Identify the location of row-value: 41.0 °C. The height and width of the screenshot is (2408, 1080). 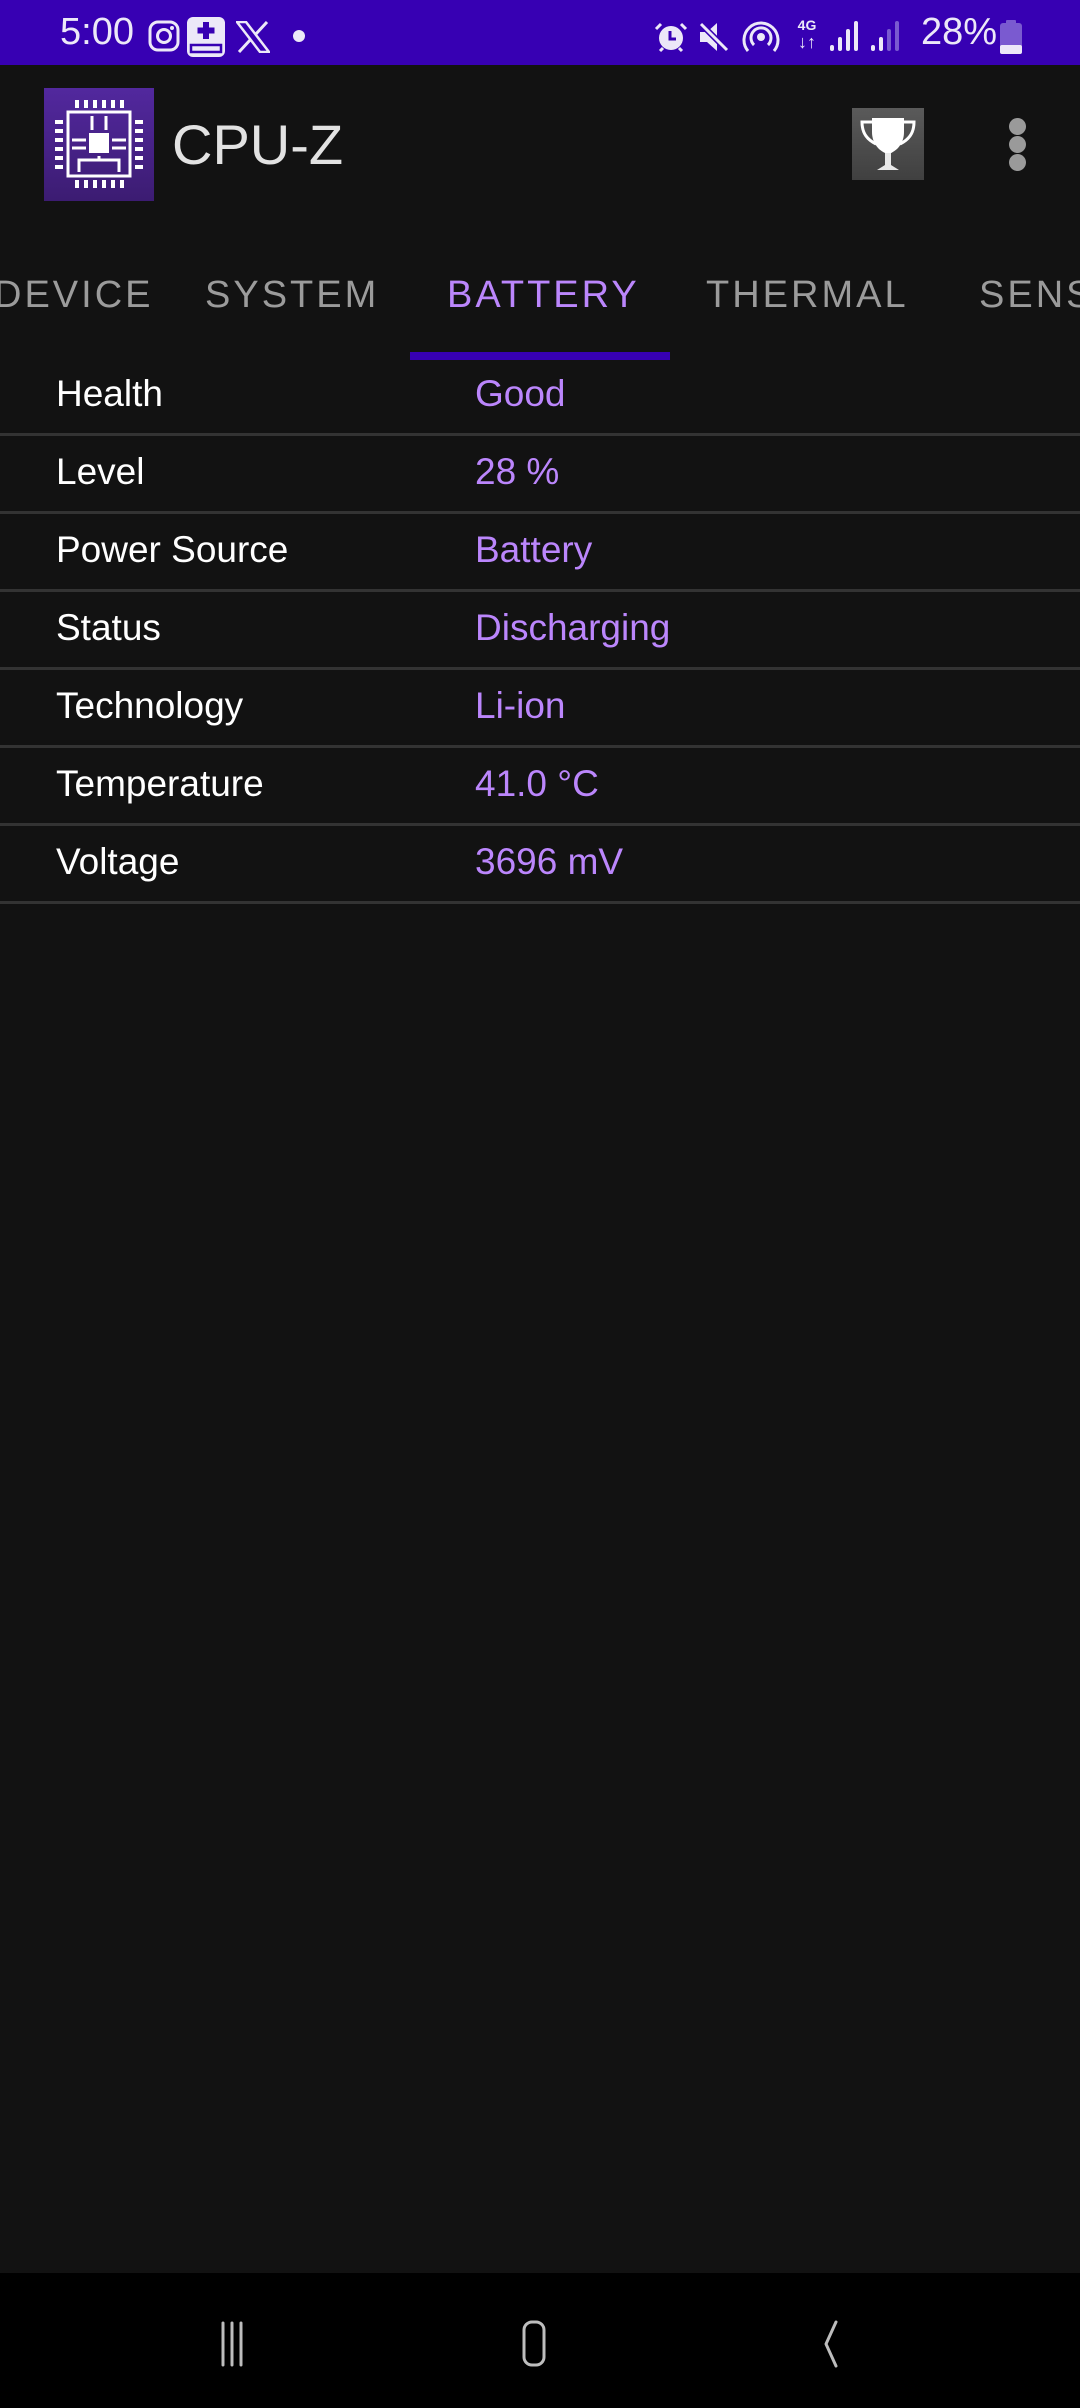
(537, 783).